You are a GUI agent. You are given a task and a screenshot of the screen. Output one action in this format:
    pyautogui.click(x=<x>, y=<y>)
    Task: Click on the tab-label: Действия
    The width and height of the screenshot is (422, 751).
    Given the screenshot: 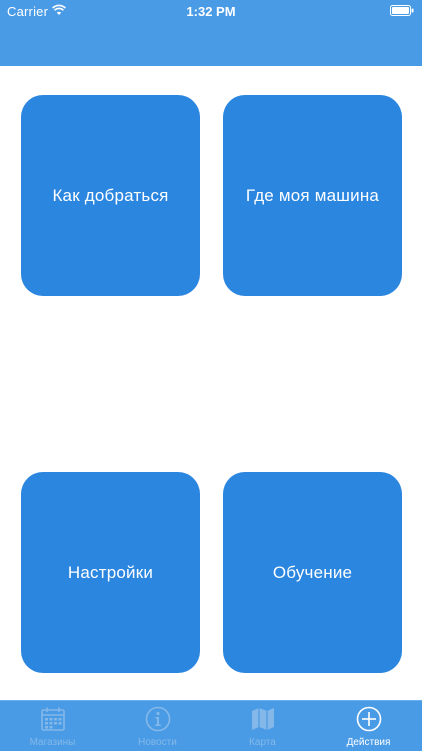 What is the action you would take?
    pyautogui.click(x=368, y=742)
    